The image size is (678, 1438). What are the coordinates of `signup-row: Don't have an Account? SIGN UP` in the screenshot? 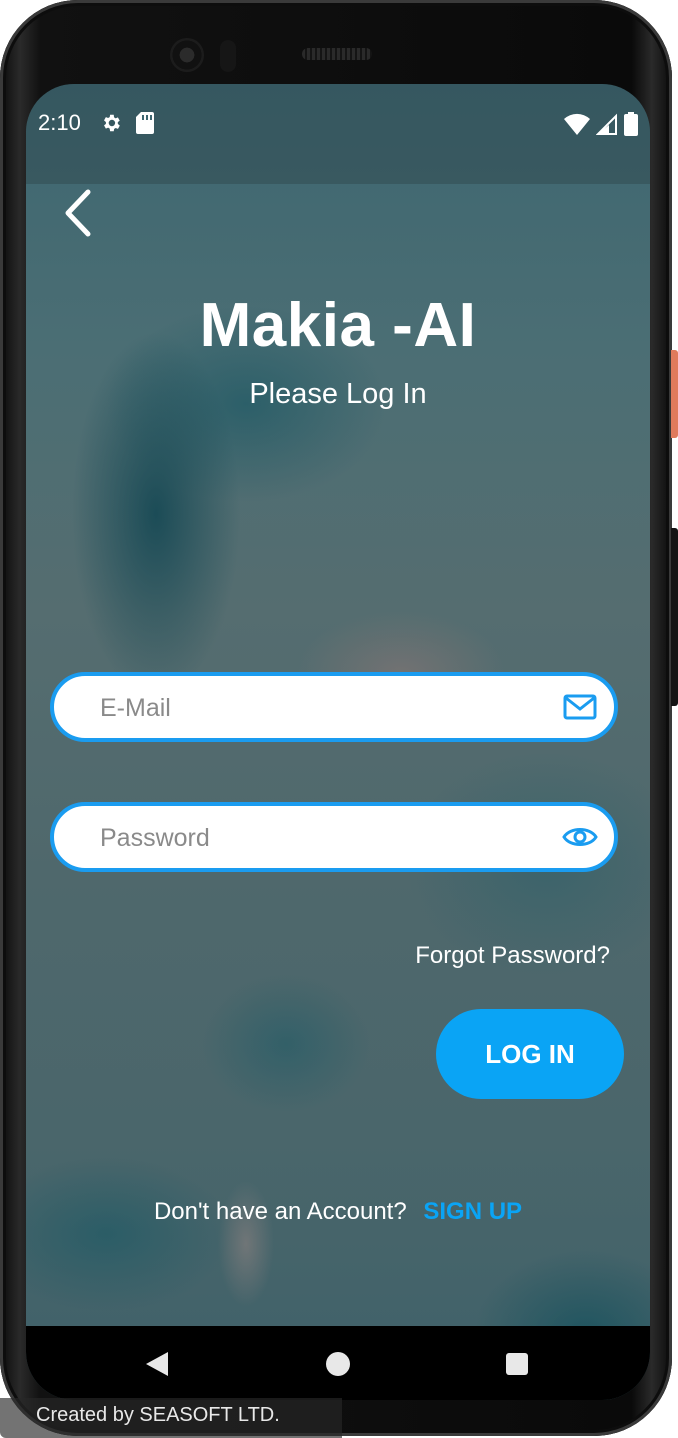 It's located at (338, 1212).